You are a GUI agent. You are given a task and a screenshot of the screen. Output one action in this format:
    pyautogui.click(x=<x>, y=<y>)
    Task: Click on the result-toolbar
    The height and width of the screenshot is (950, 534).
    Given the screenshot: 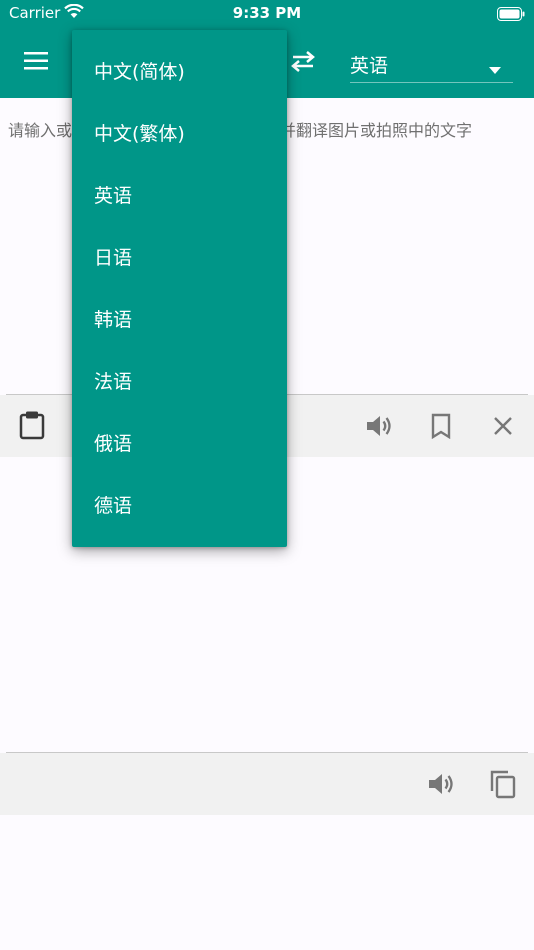 What is the action you would take?
    pyautogui.click(x=267, y=784)
    